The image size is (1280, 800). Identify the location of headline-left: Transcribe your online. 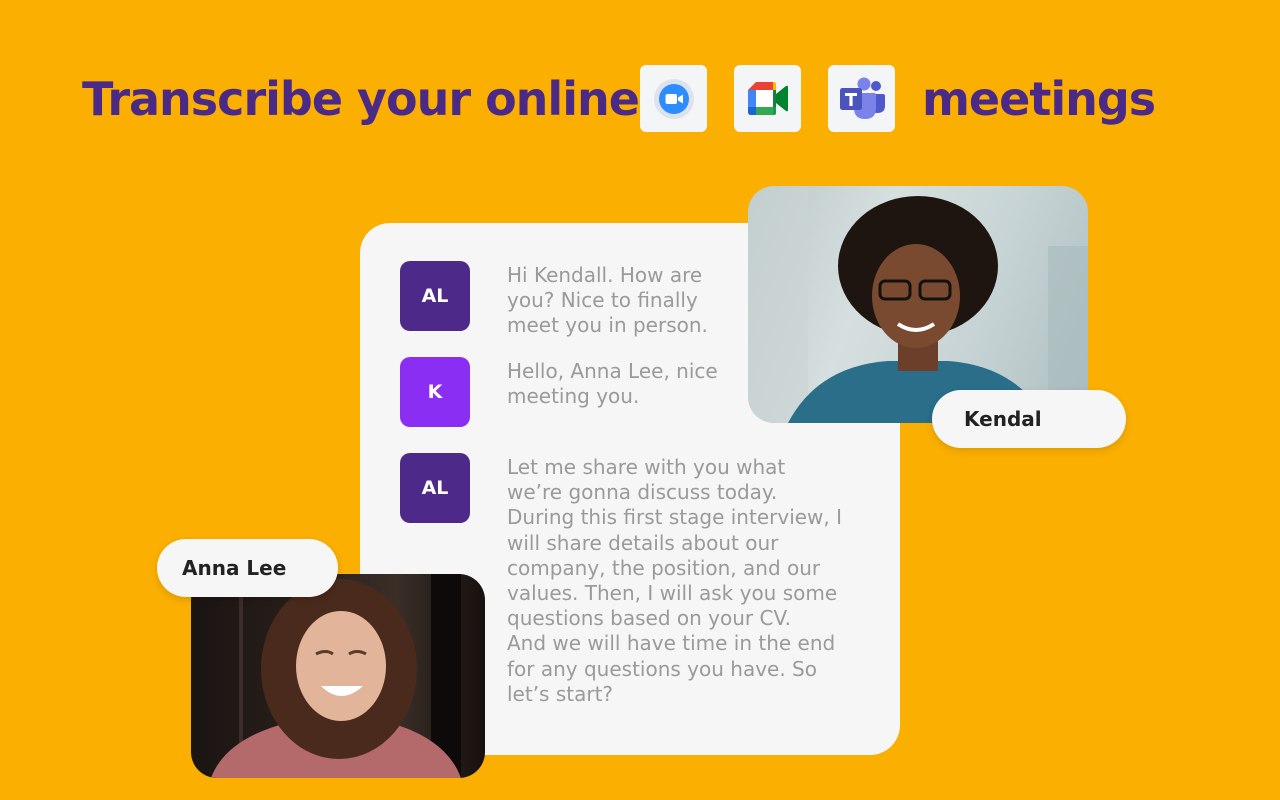
(361, 99).